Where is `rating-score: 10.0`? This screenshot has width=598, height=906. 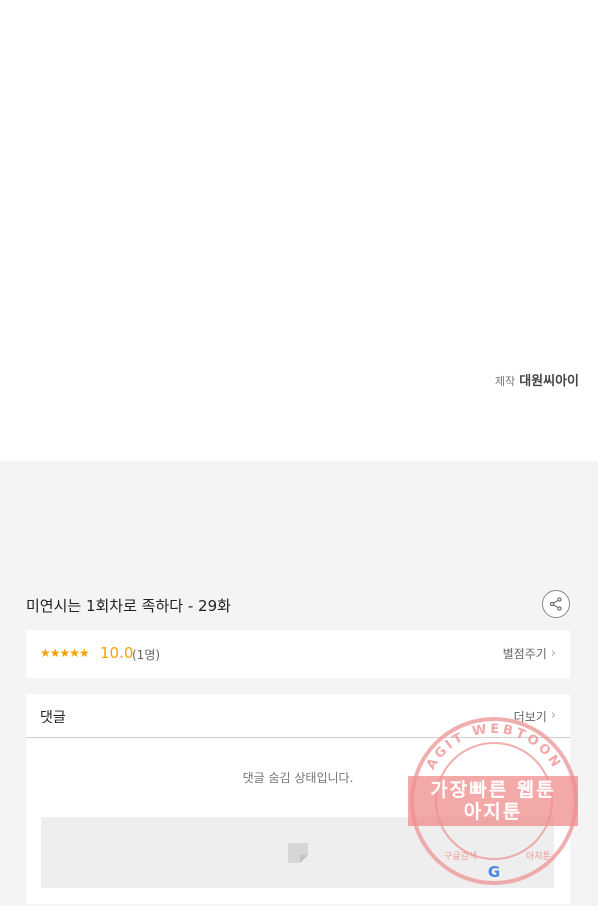
rating-score: 10.0 is located at coordinates (117, 653).